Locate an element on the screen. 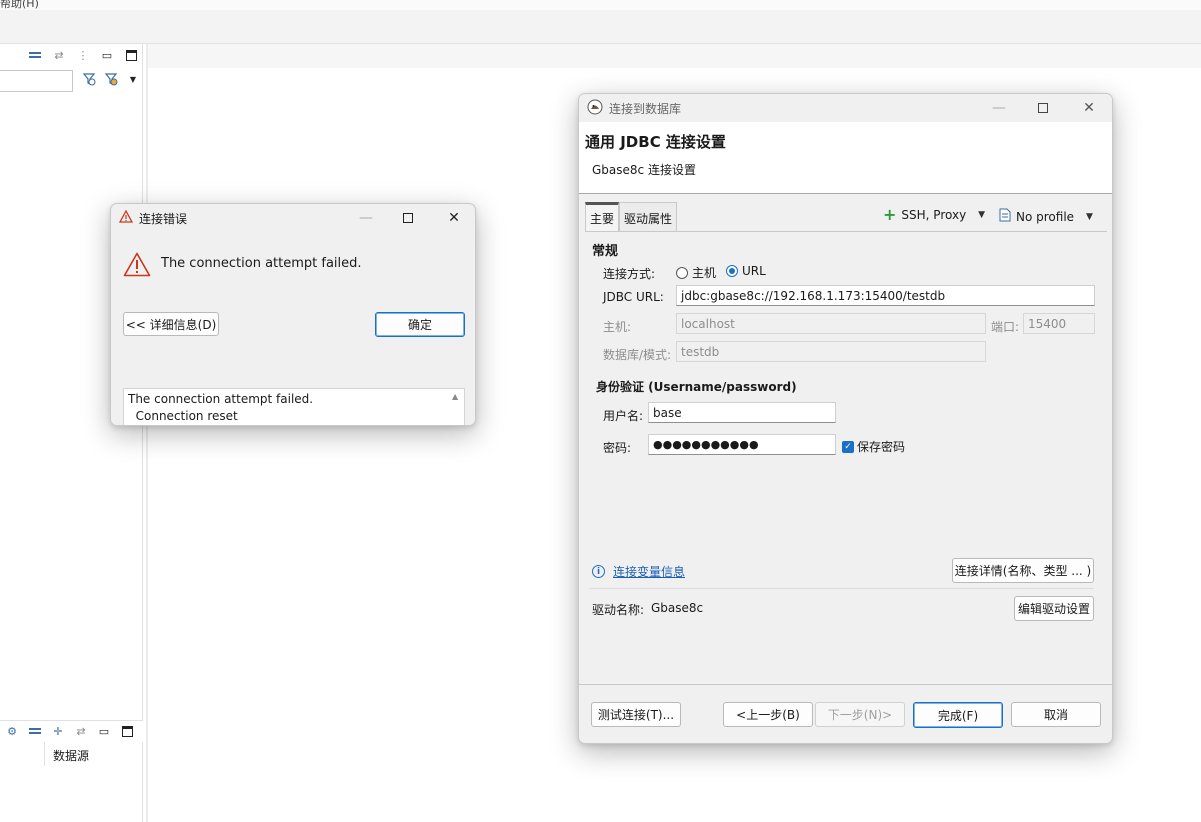  driver-name-label: 驱动名称: is located at coordinates (618, 610).